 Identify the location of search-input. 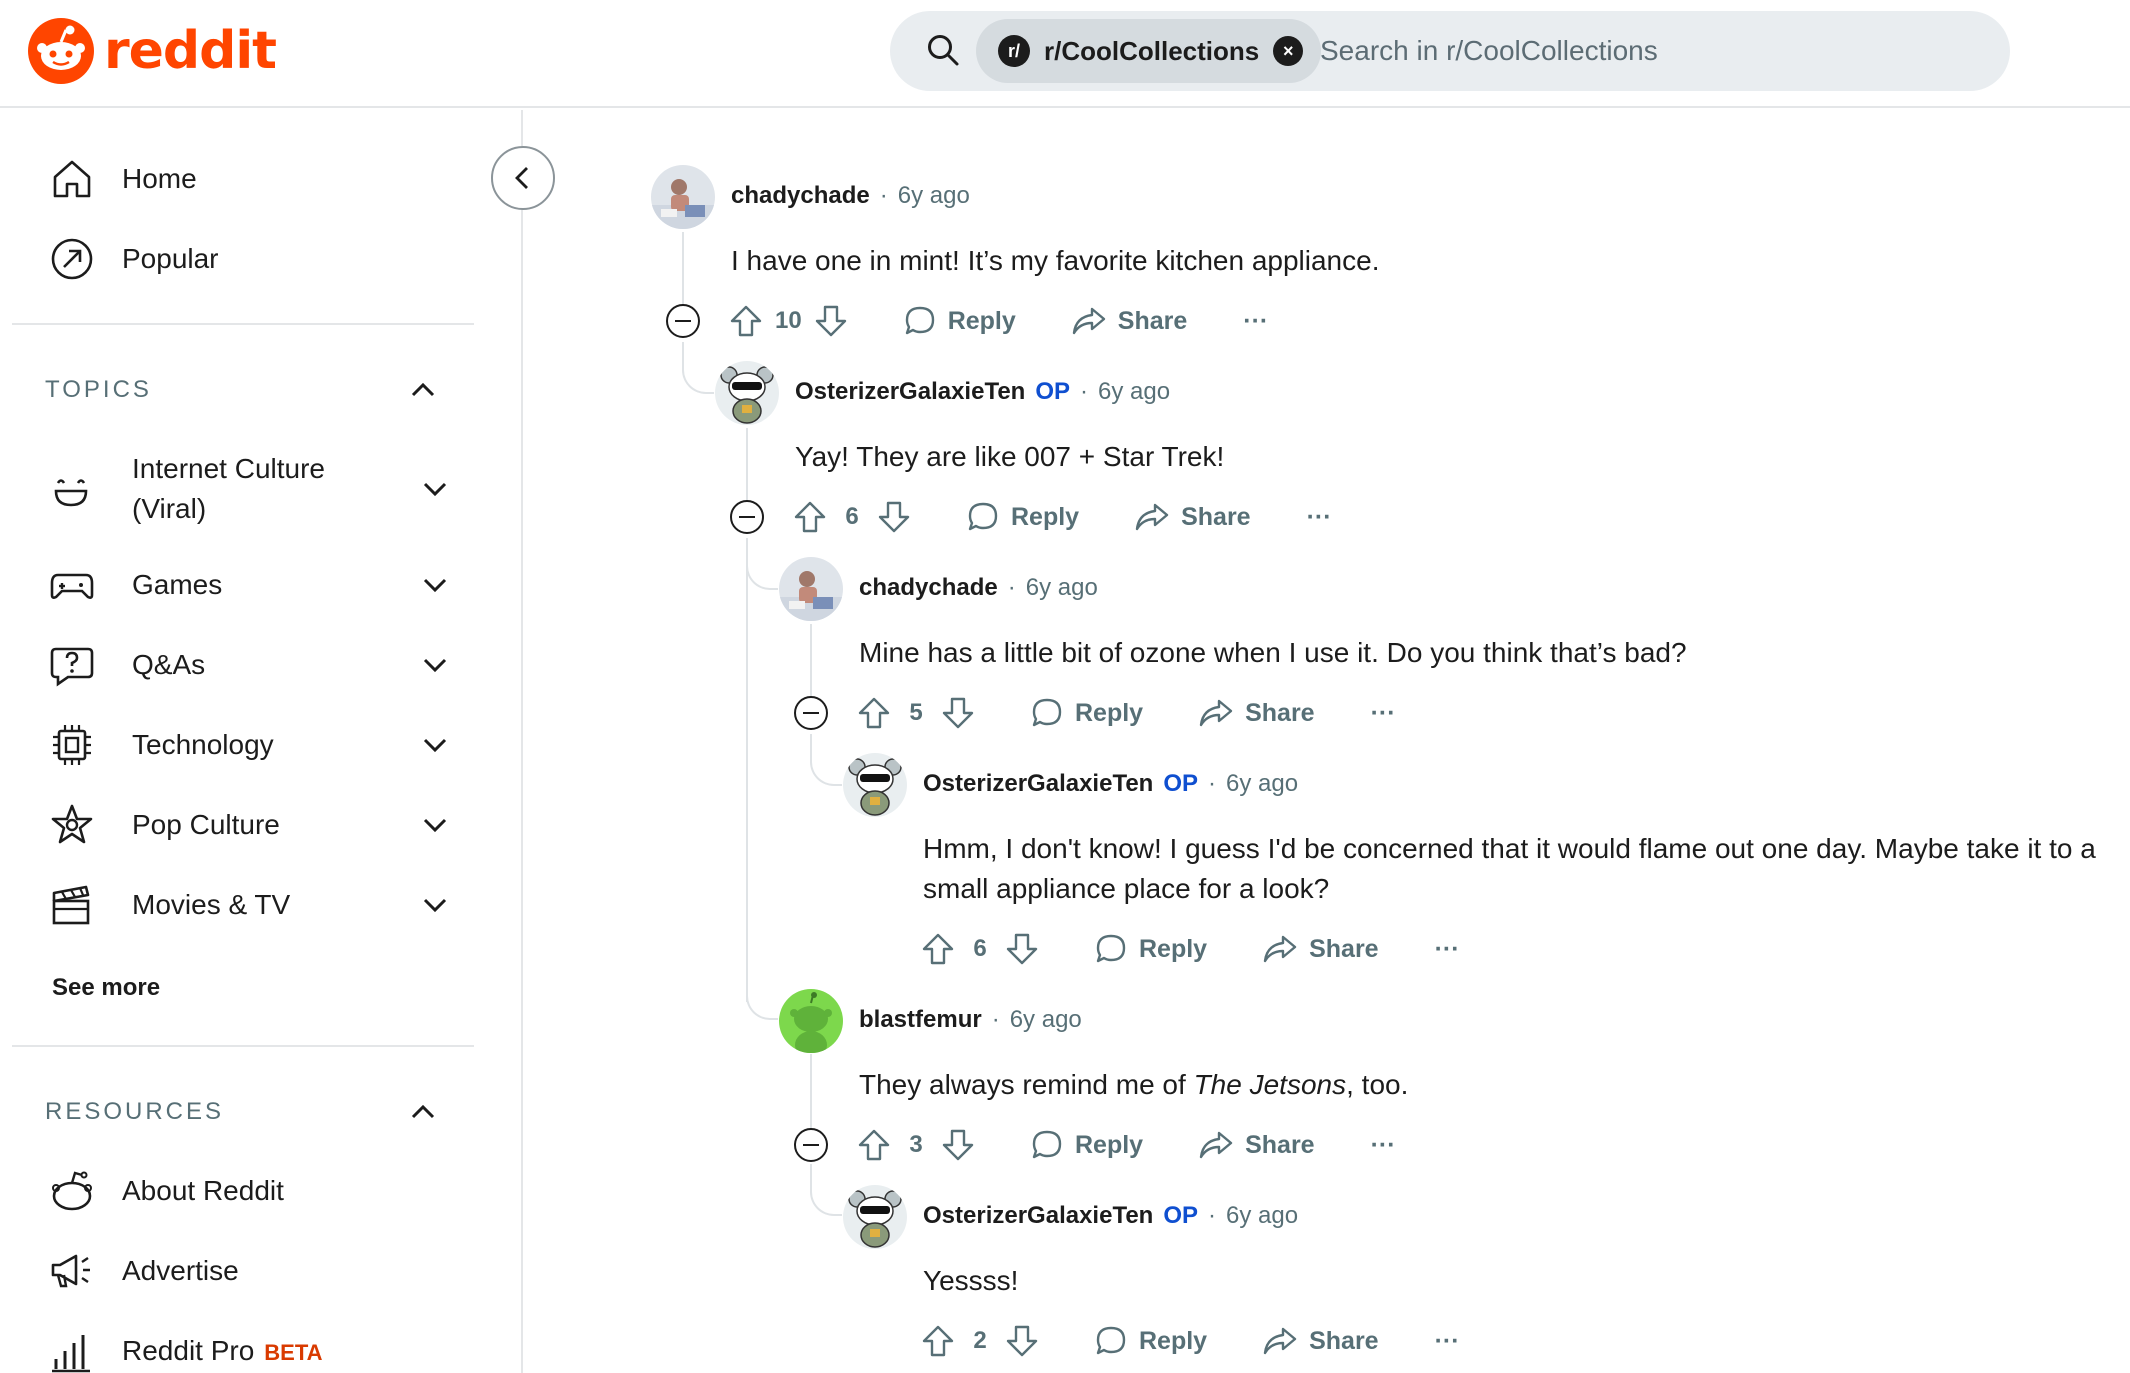
(1645, 51).